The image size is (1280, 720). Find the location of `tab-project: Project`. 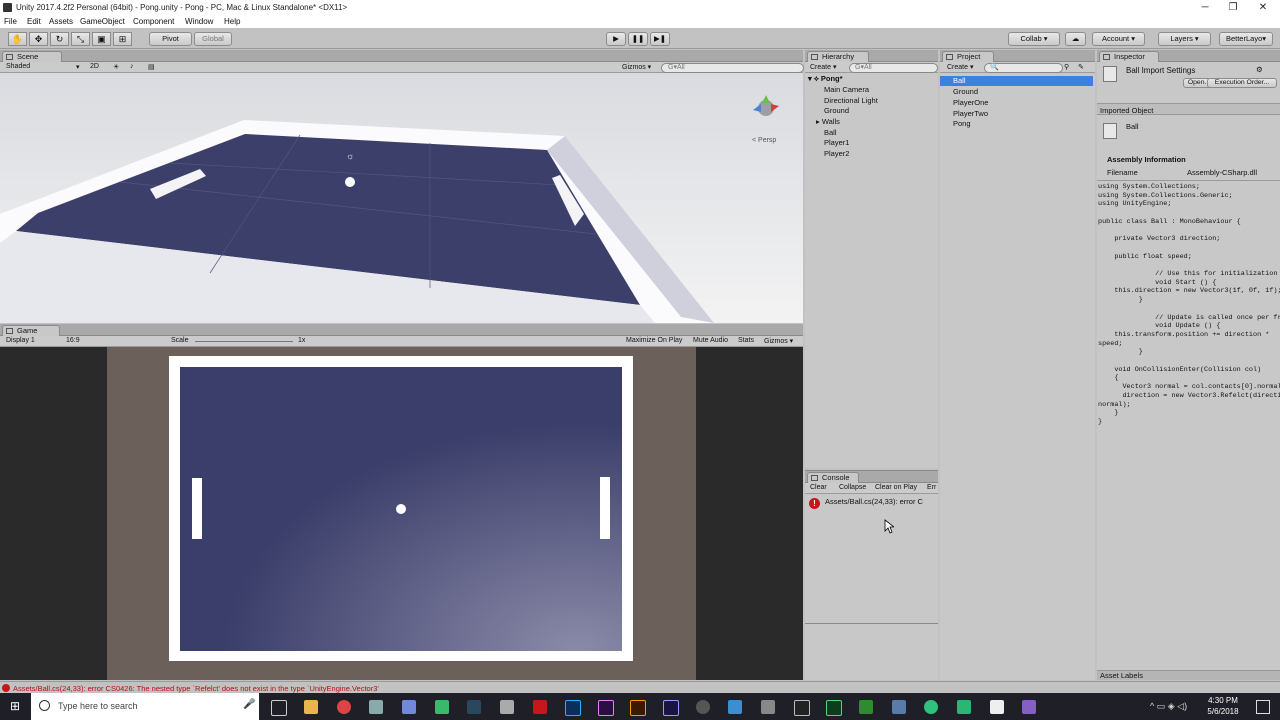

tab-project: Project is located at coordinates (968, 56).